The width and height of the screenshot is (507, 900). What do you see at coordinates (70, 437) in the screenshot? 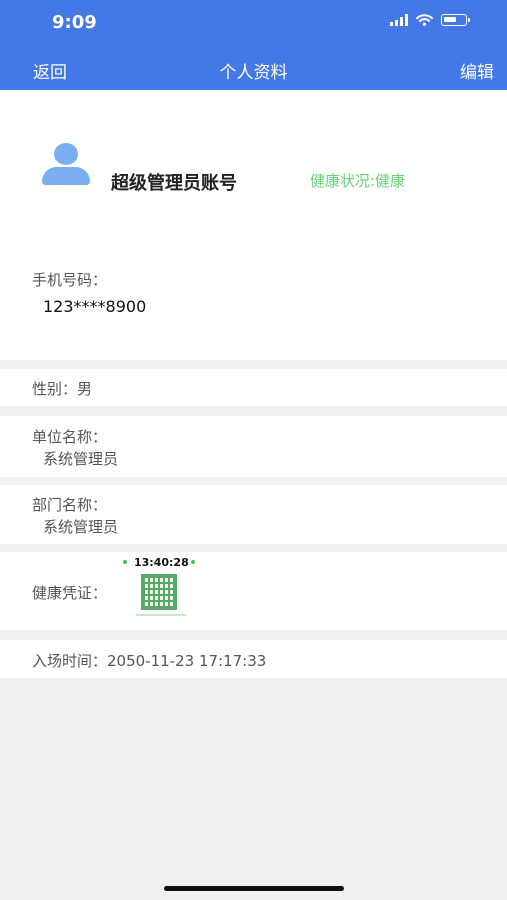
I see `unit-label: 单位名称：` at bounding box center [70, 437].